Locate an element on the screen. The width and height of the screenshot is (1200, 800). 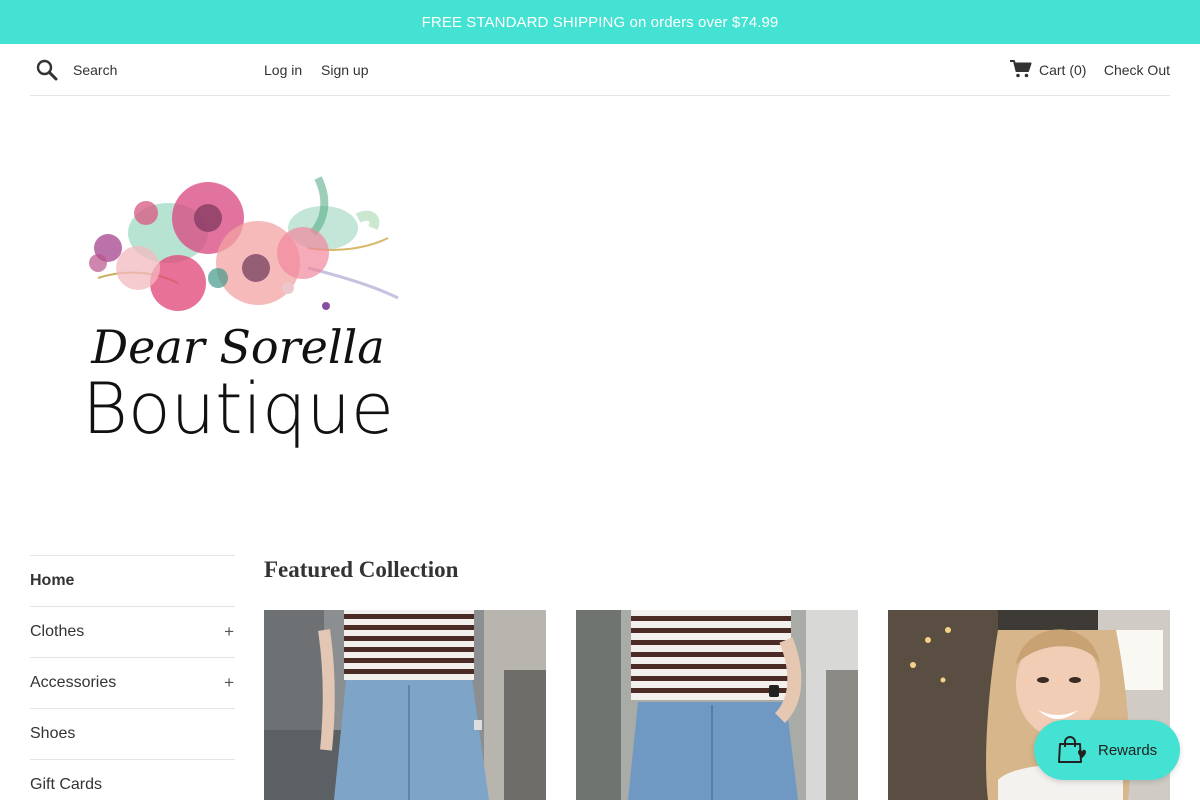
sidebar-item-label: Home is located at coordinates (52, 580).